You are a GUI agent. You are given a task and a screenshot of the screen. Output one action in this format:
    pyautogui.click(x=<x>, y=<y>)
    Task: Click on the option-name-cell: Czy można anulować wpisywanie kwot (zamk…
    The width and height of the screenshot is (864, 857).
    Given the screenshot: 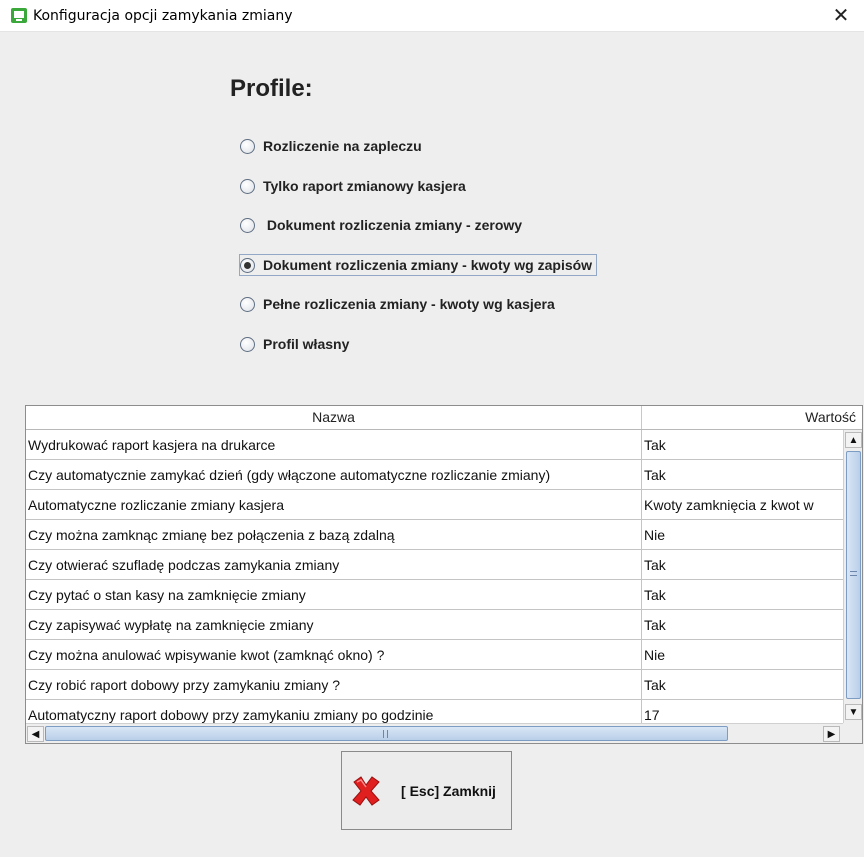 What is the action you would take?
    pyautogui.click(x=334, y=655)
    